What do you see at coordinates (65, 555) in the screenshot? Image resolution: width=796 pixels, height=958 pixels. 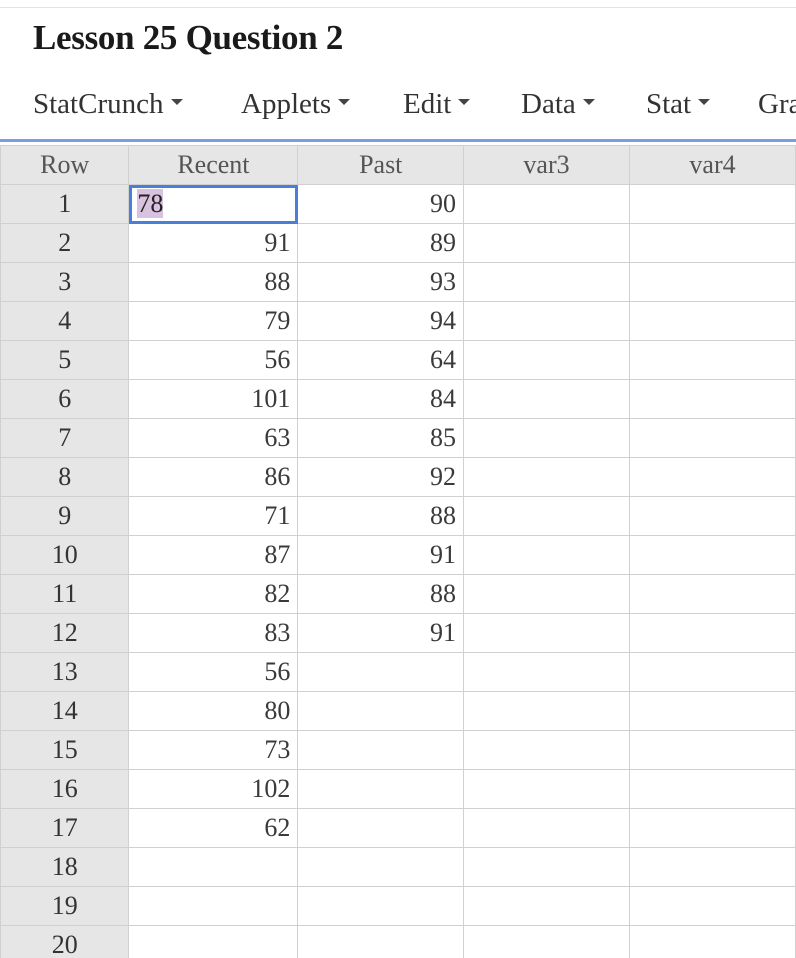 I see `row-number: 10` at bounding box center [65, 555].